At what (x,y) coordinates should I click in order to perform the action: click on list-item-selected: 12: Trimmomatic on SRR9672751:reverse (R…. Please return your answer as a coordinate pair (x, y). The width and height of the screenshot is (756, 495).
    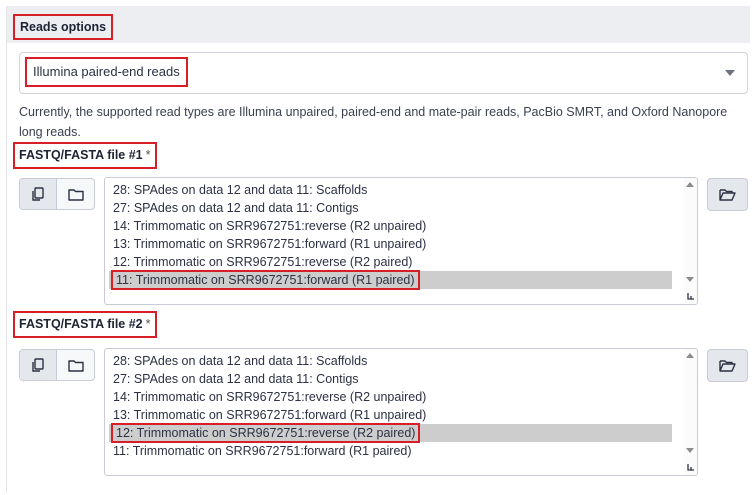
    Looking at the image, I should click on (390, 433).